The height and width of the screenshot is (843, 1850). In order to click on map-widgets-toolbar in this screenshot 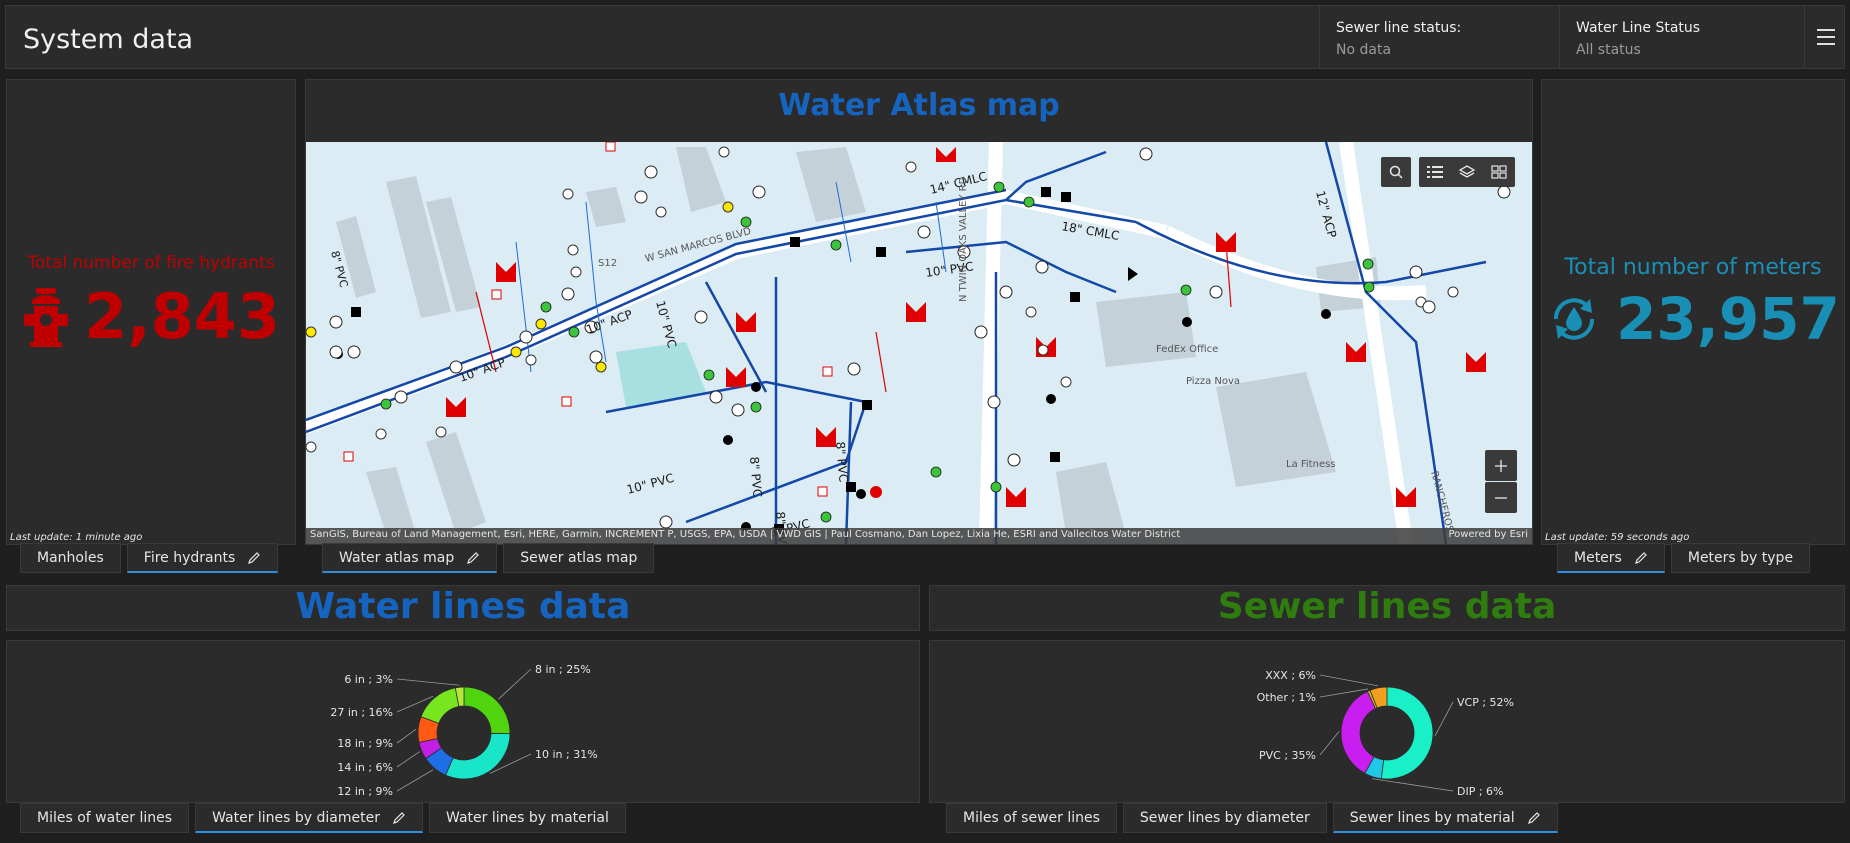, I will do `click(1467, 172)`.